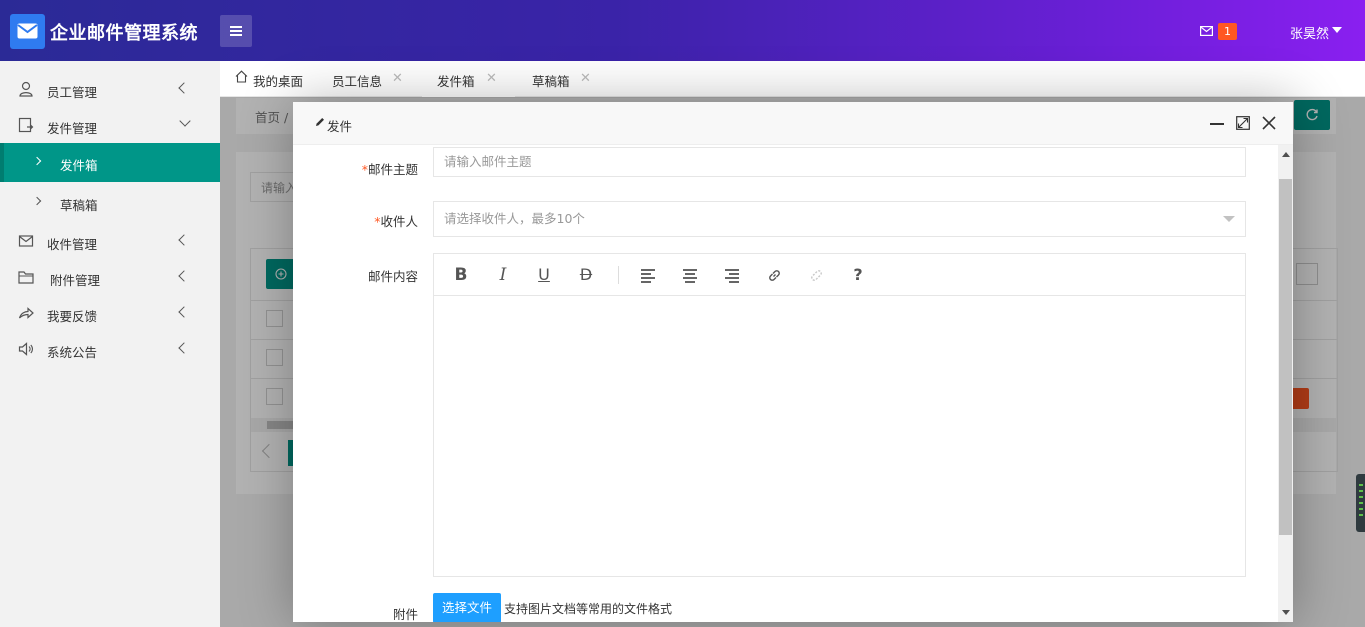 The width and height of the screenshot is (1365, 627). What do you see at coordinates (26, 241) in the screenshot?
I see `mail-icon` at bounding box center [26, 241].